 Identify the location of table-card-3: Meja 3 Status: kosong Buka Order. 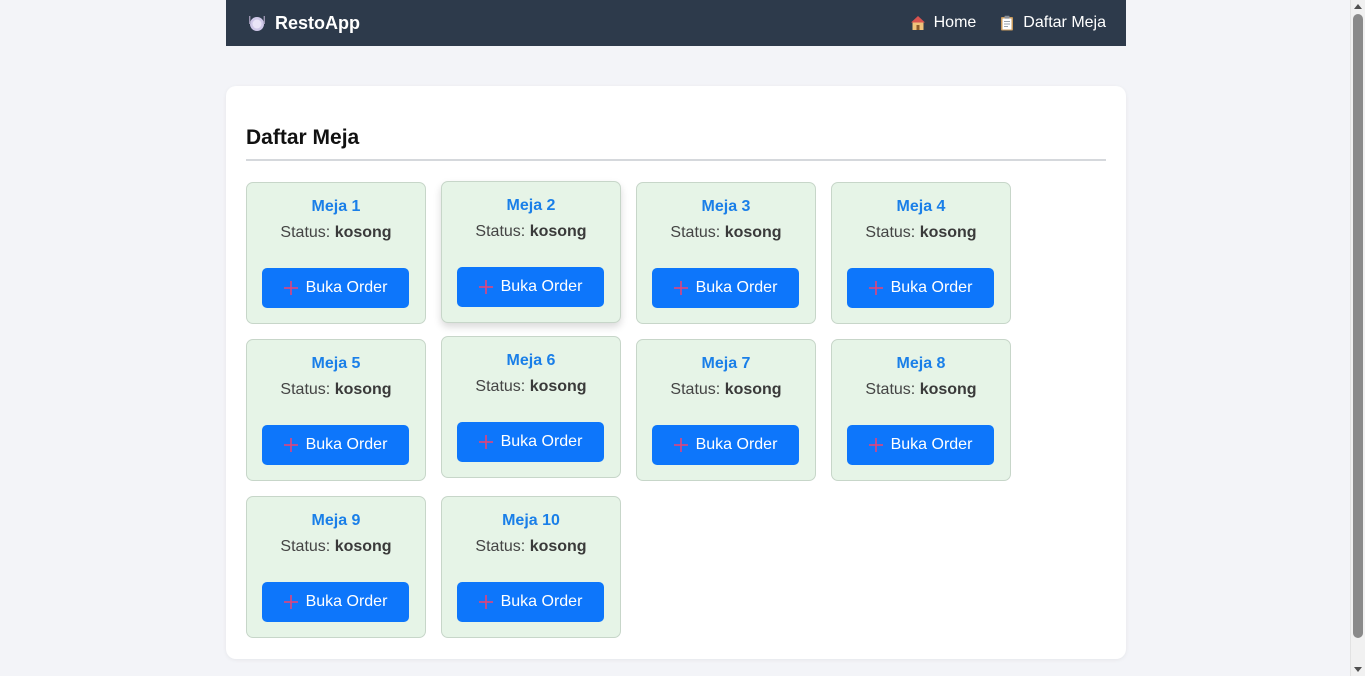
(726, 253).